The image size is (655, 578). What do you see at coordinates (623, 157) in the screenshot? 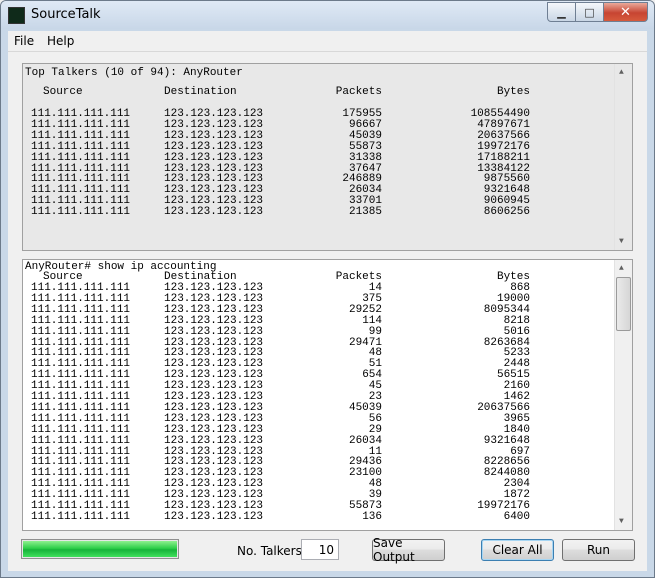
I see `top-pane-scrollbar: ▲ ▼` at bounding box center [623, 157].